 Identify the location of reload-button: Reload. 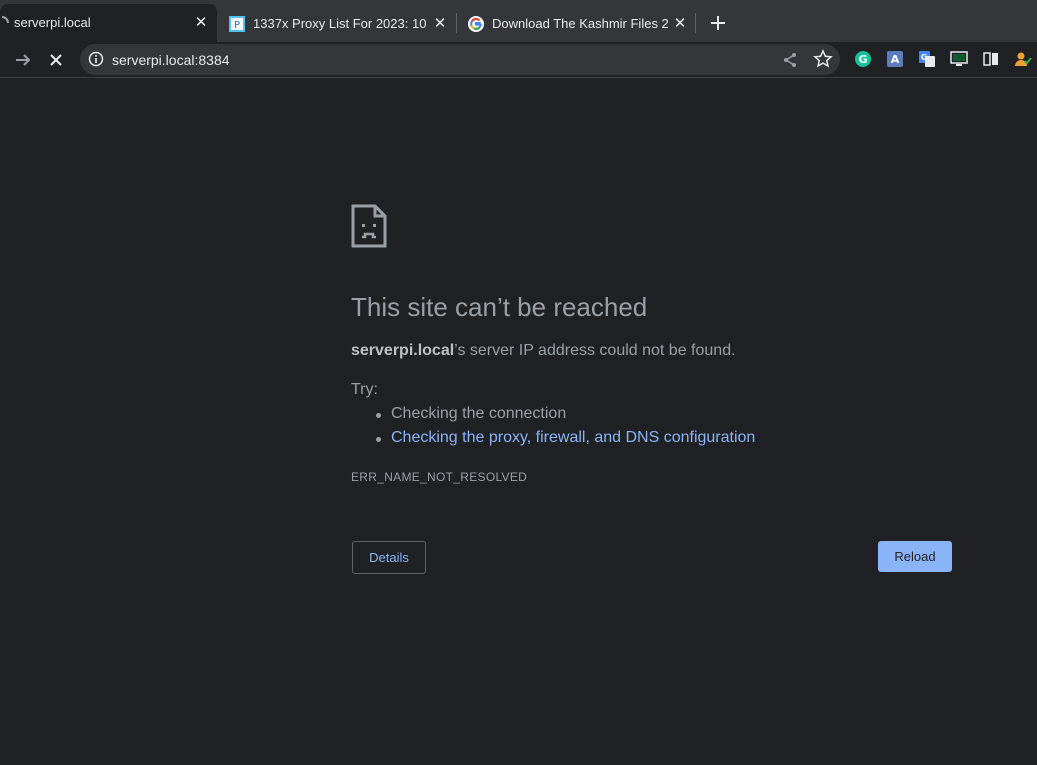
(915, 556).